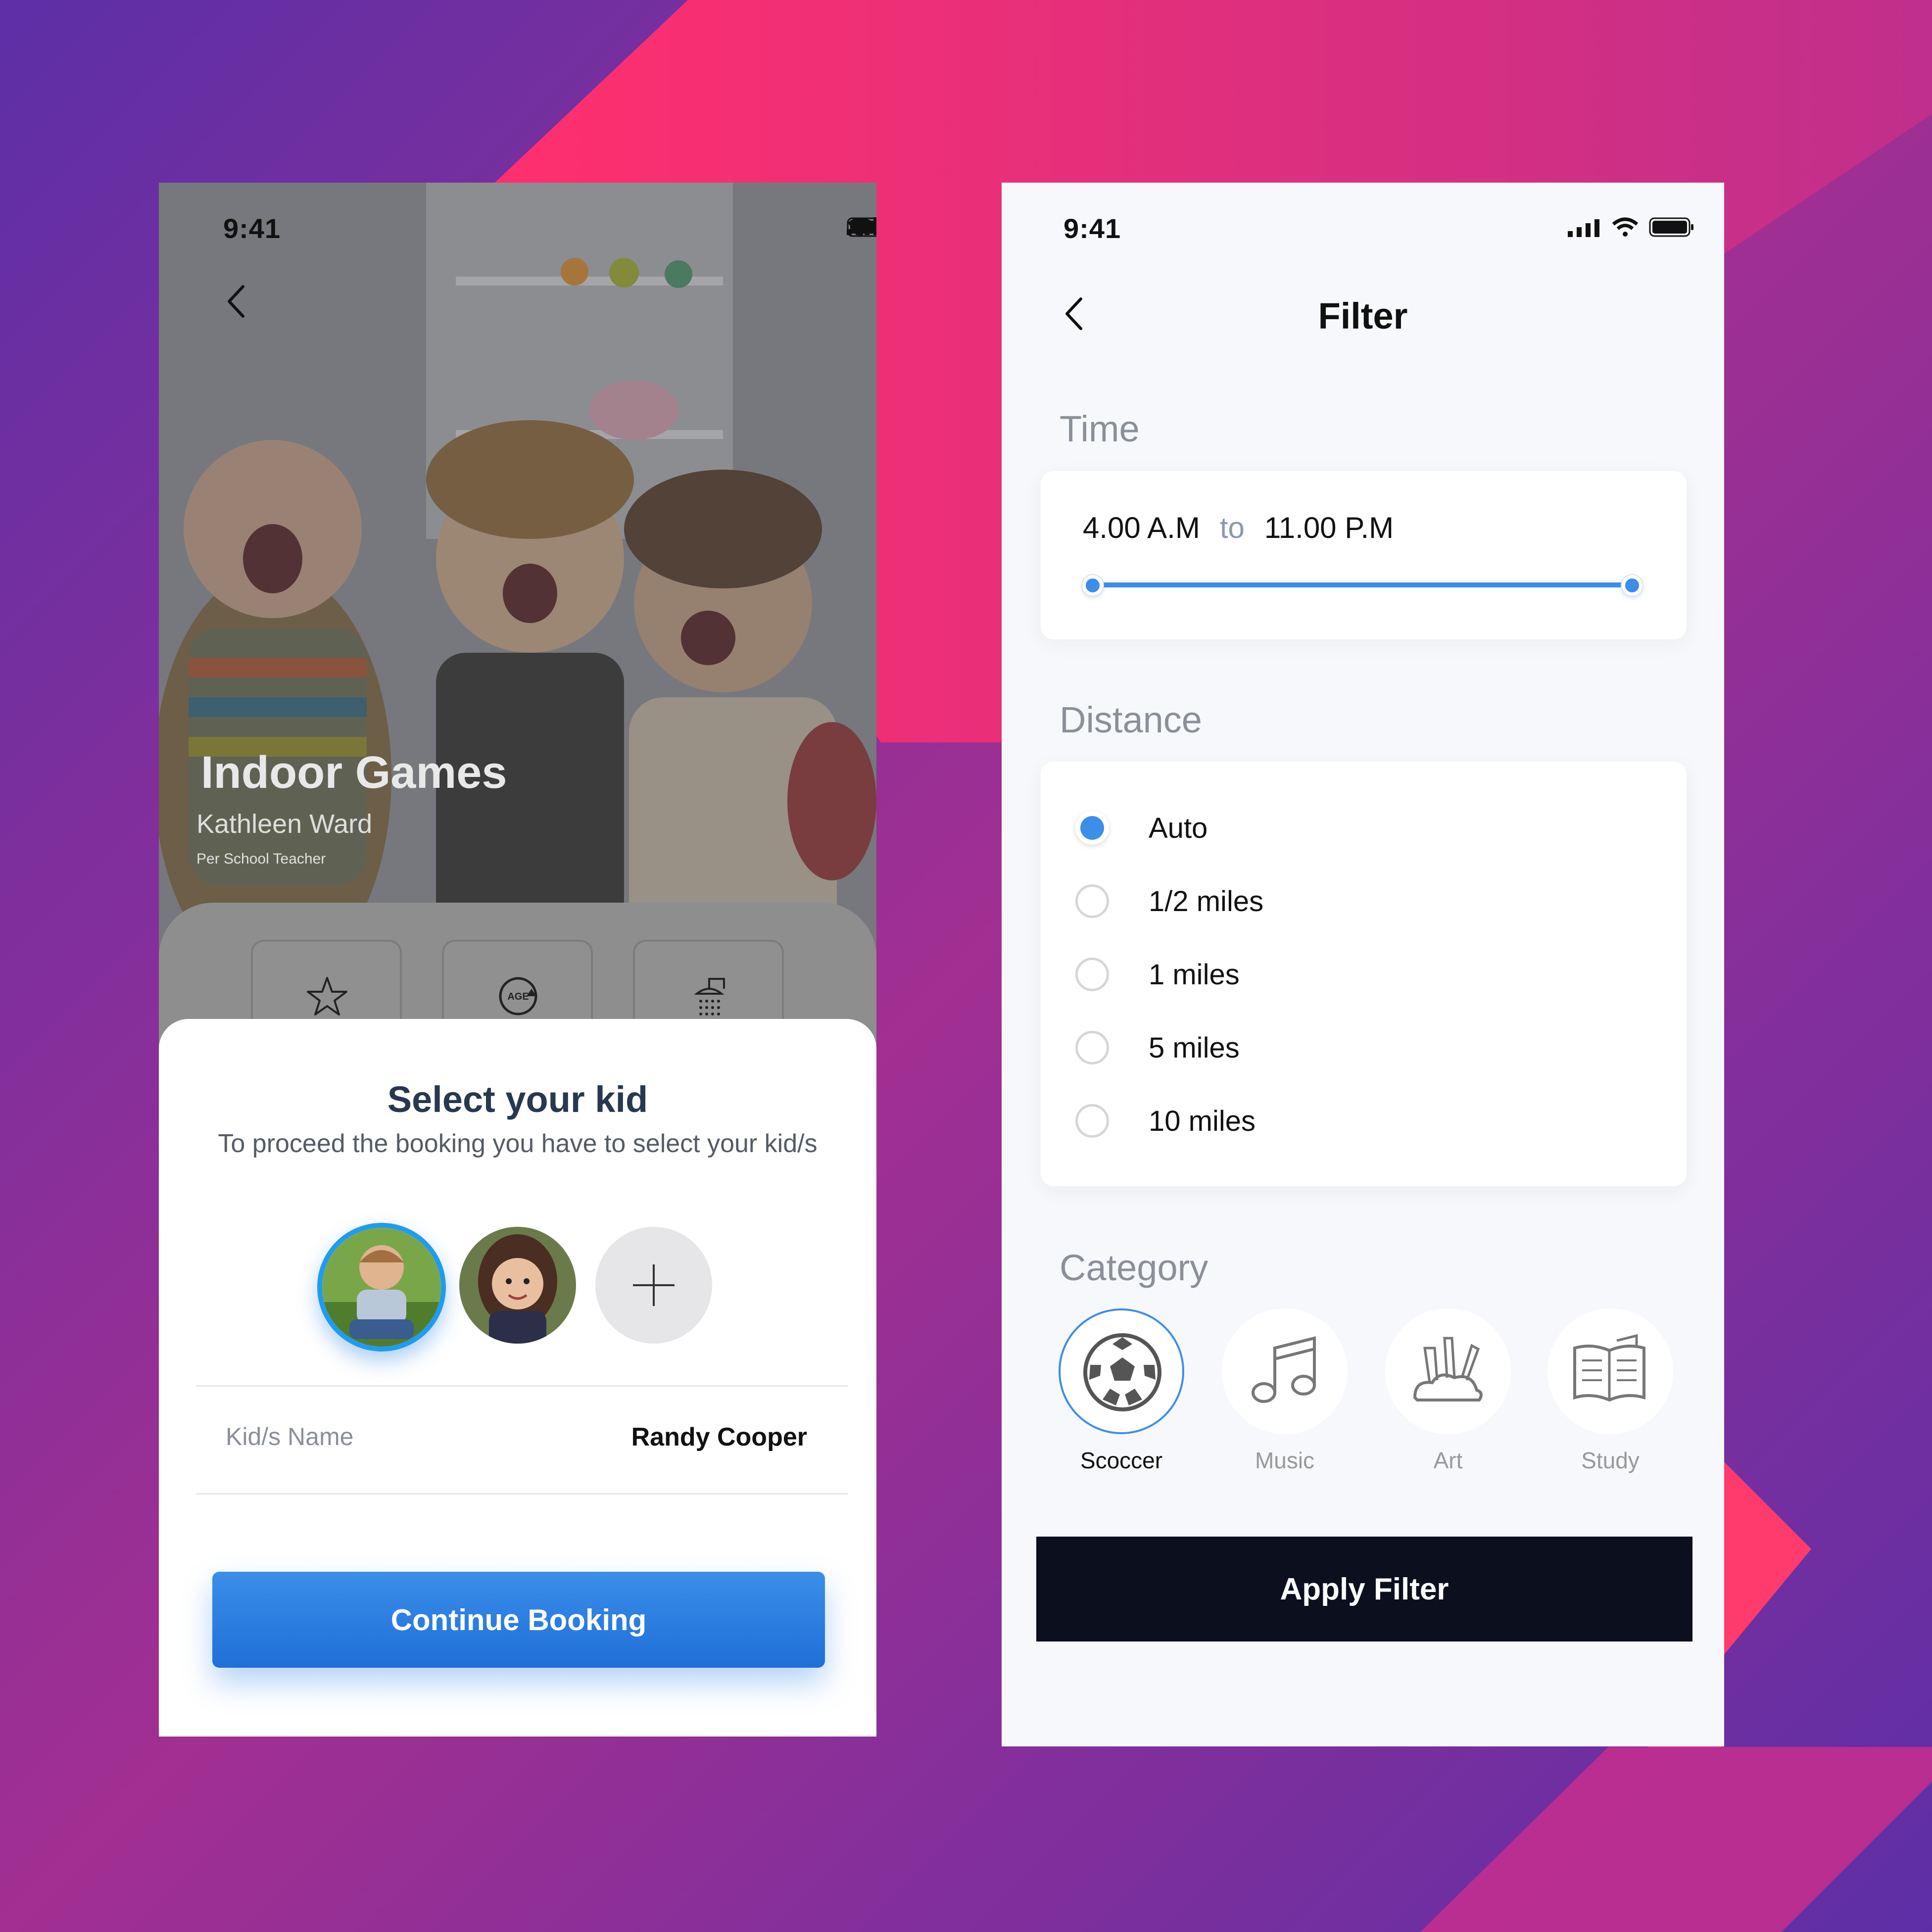 This screenshot has width=1932, height=1932. I want to click on music-note-icon, so click(1284, 1369).